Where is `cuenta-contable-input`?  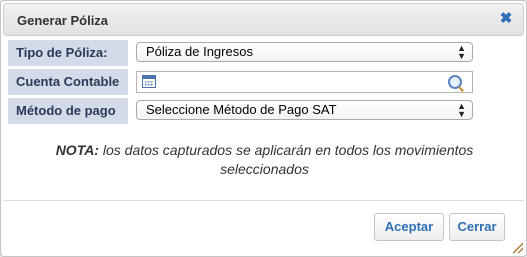
cuenta-contable-input is located at coordinates (304, 82).